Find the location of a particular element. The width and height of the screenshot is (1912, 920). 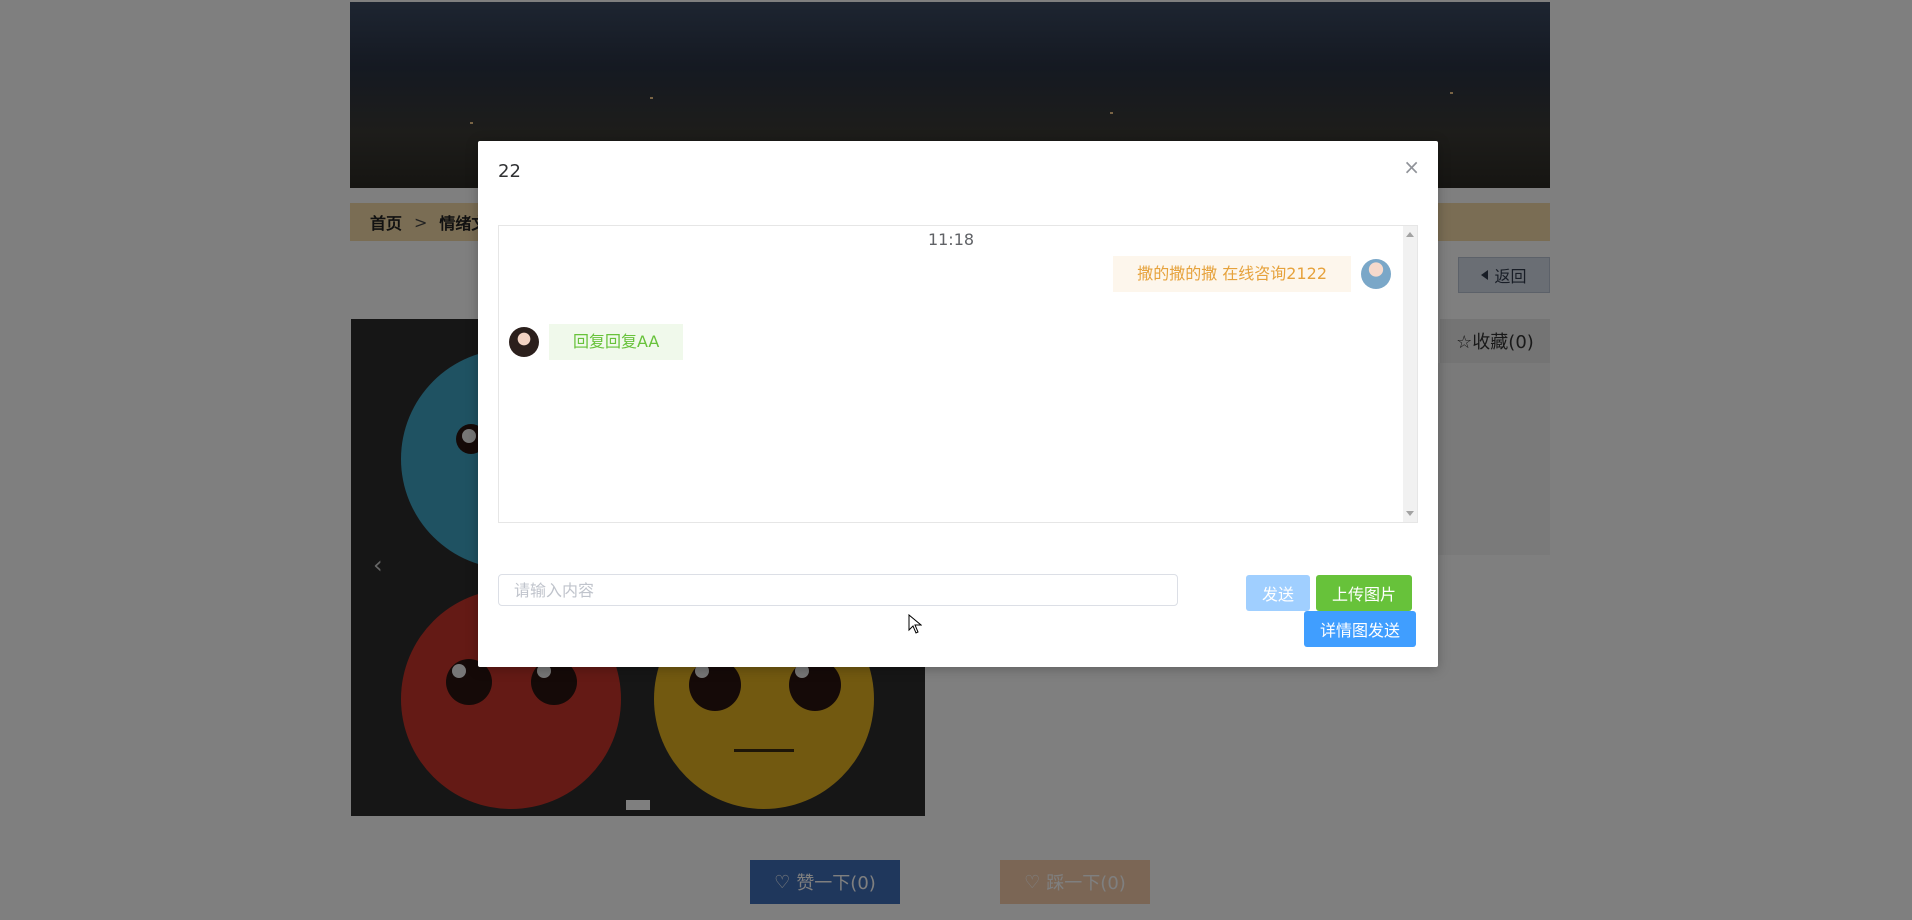

message-incoming: 回复回复AA is located at coordinates (596, 342).